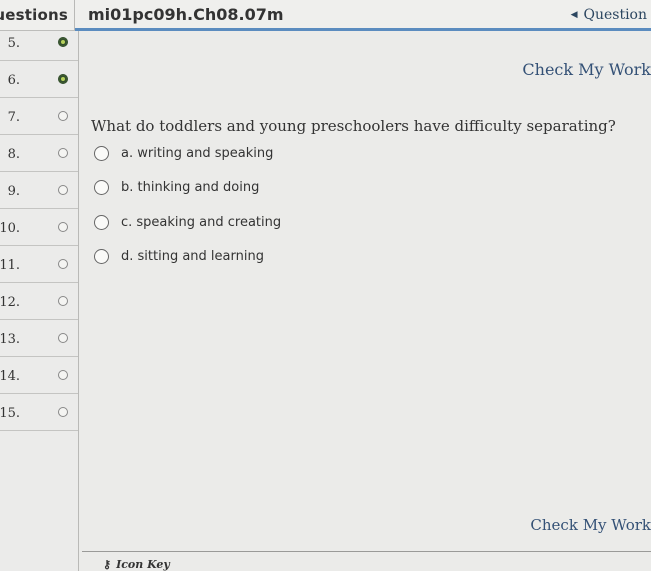 This screenshot has width=651, height=571. I want to click on question-number: 7., so click(13, 117).